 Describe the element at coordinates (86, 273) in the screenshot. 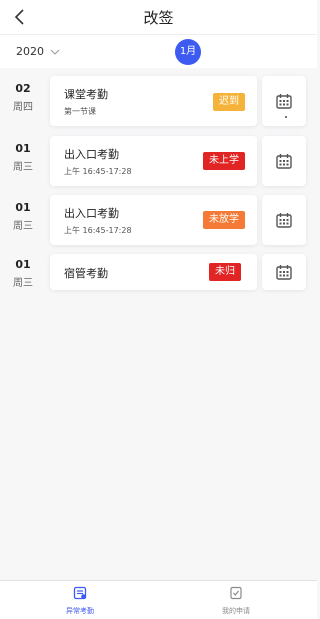

I see `record-title: 宿管考勤` at that location.